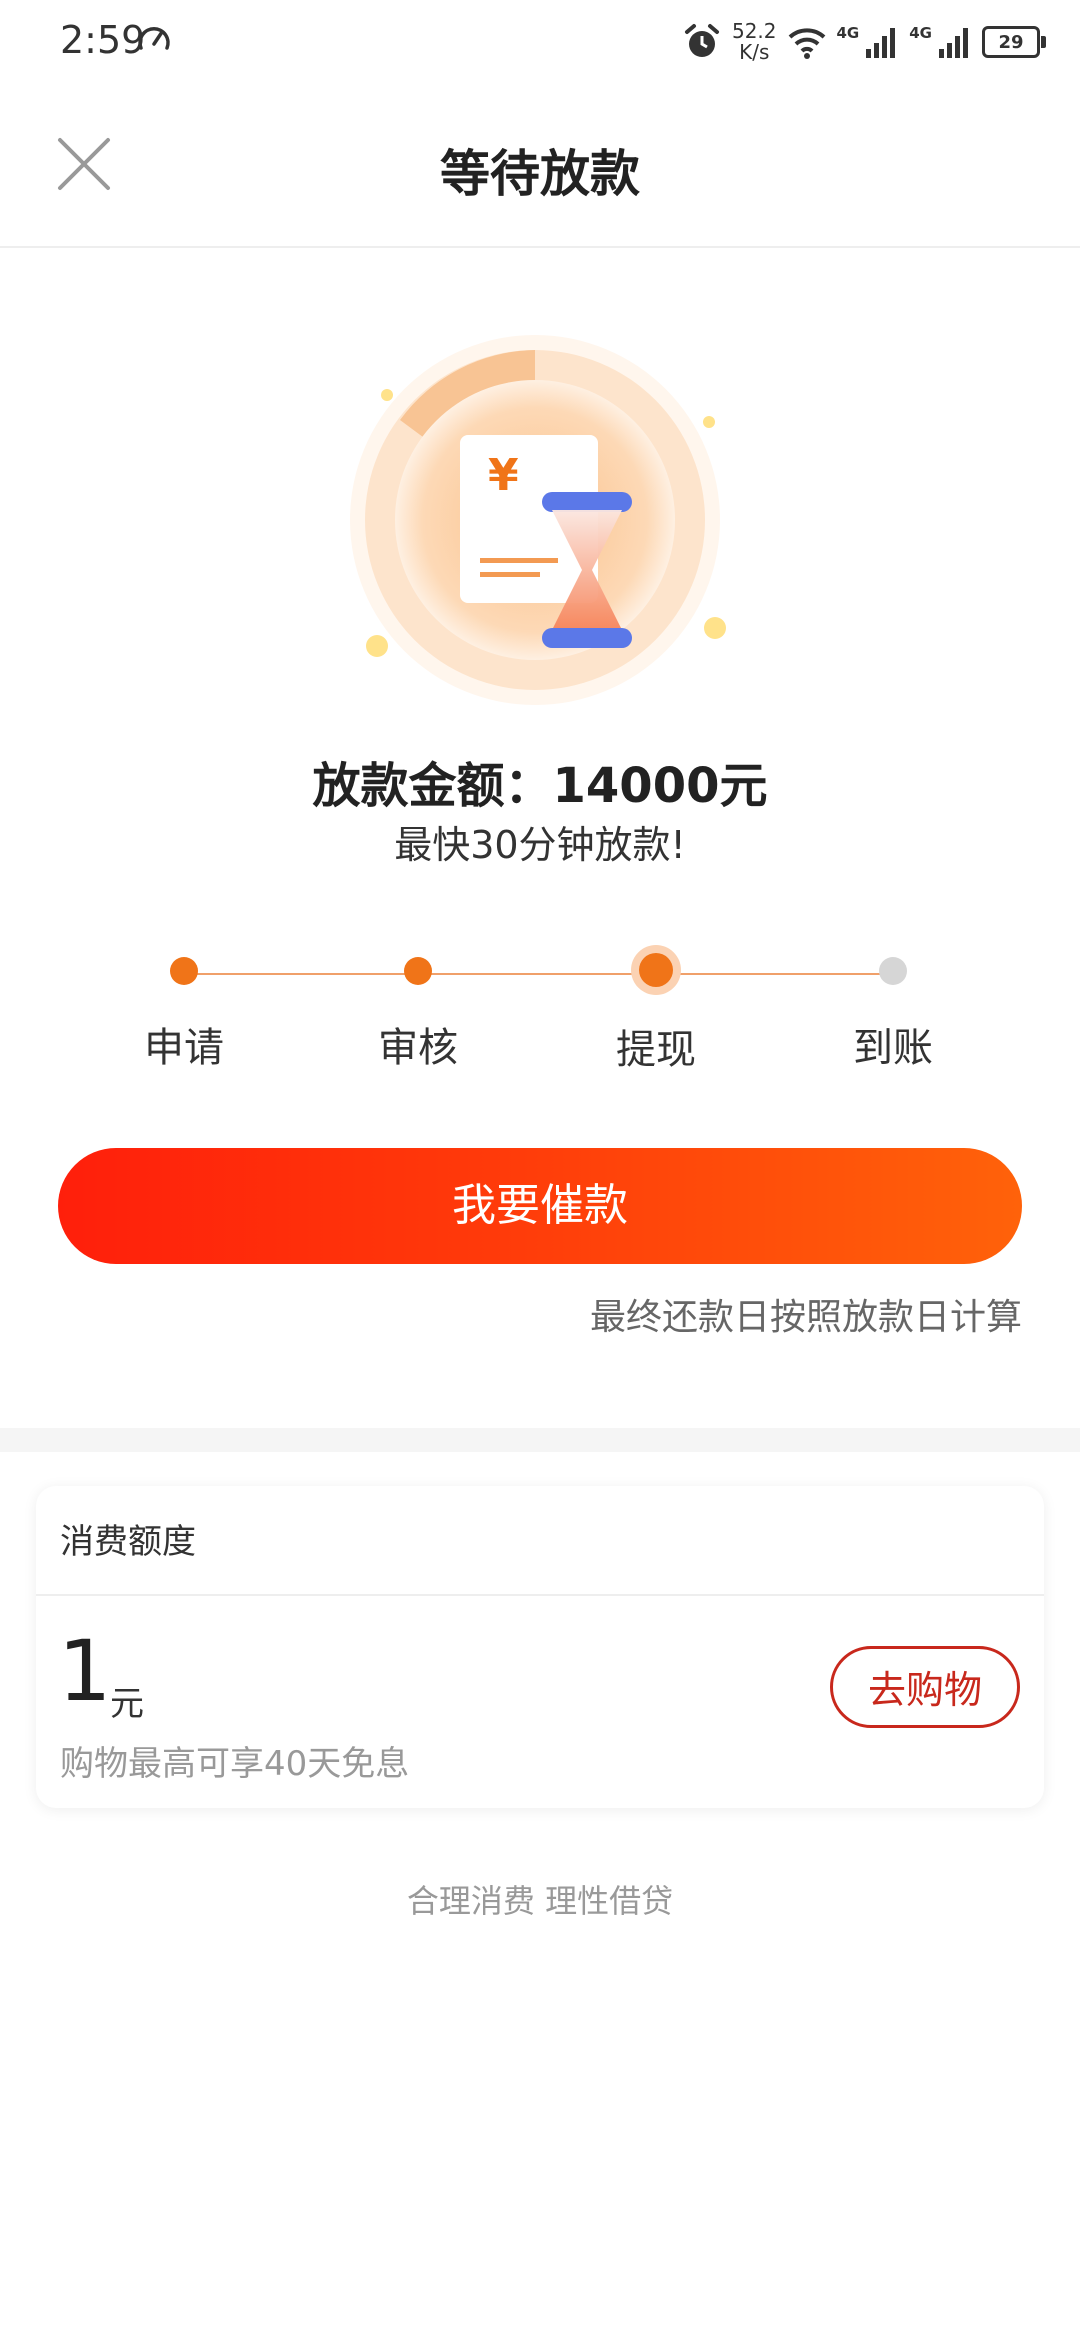 This screenshot has width=1080, height=2340. What do you see at coordinates (184, 1011) in the screenshot?
I see `step-apply: 申请` at bounding box center [184, 1011].